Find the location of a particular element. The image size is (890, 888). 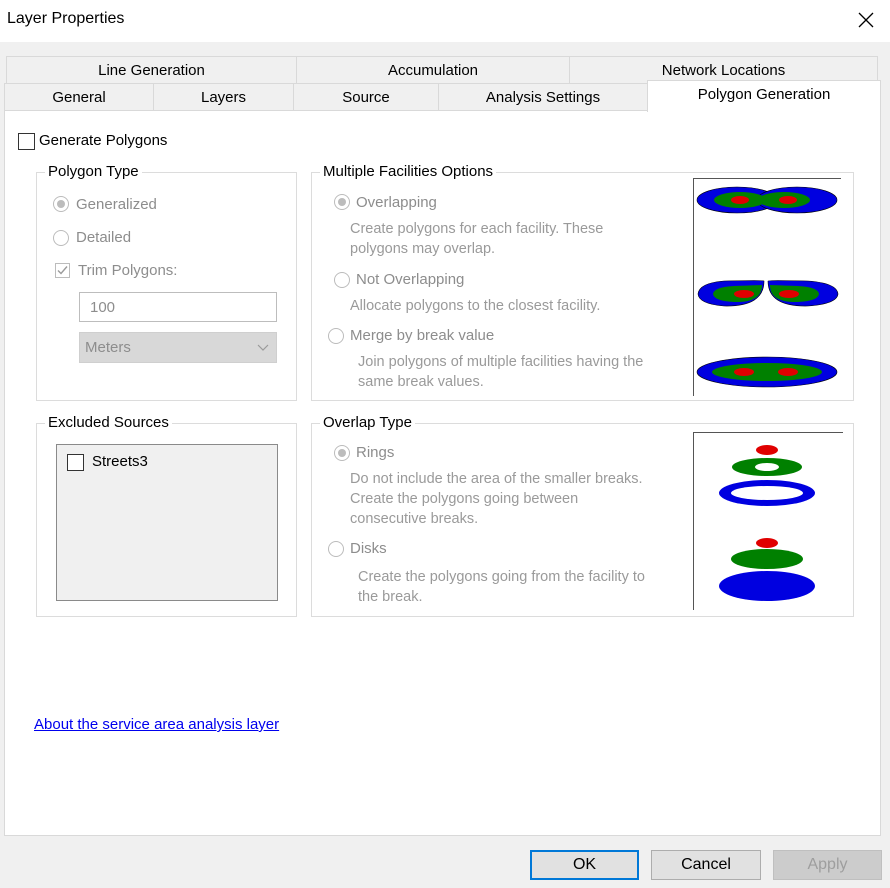

trim-distance-input: 100 is located at coordinates (178, 307).